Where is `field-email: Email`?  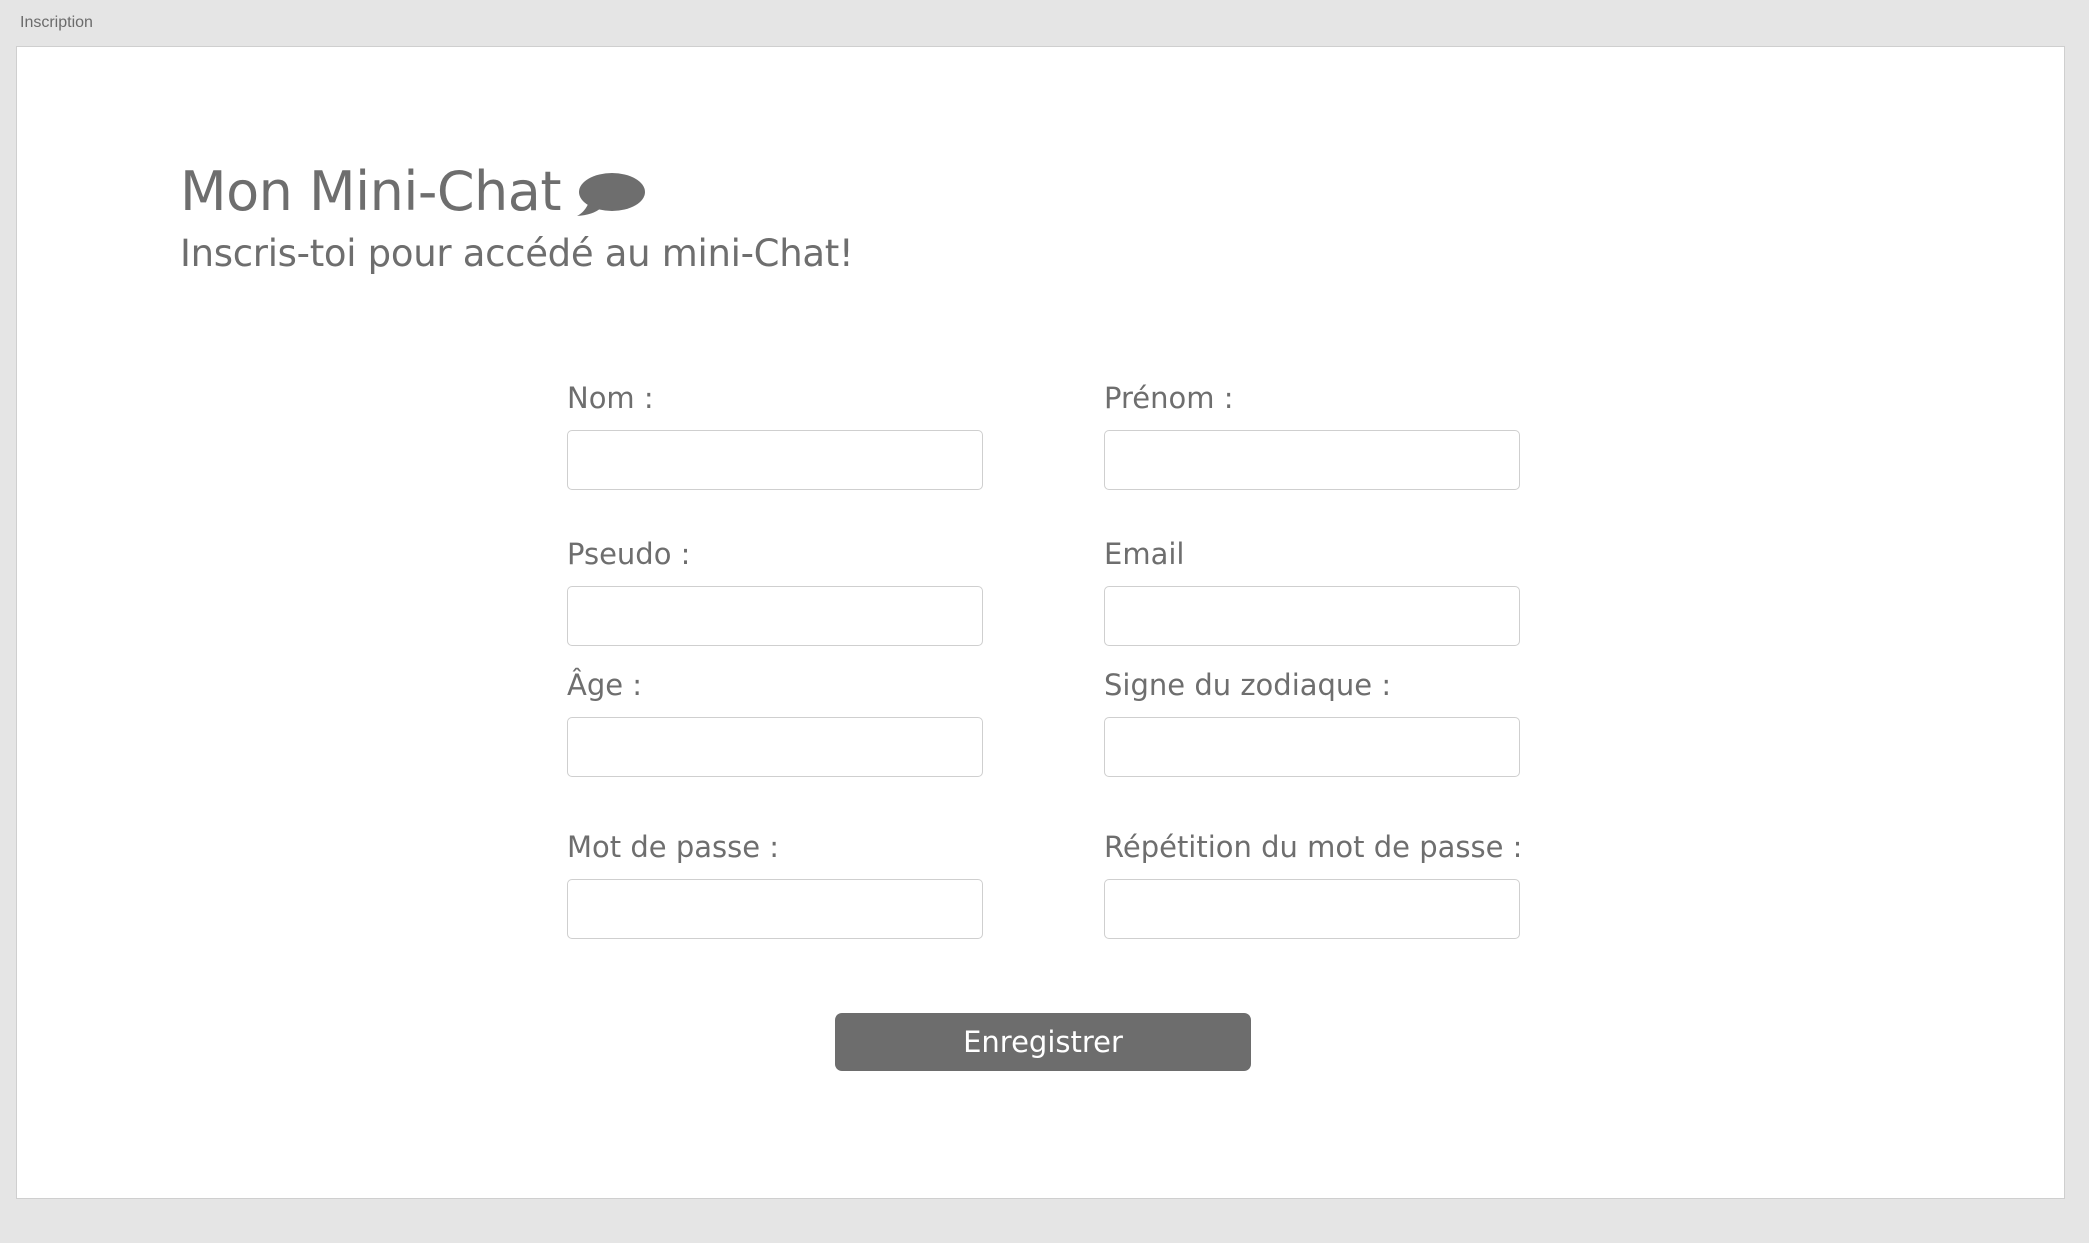 field-email: Email is located at coordinates (1312, 591).